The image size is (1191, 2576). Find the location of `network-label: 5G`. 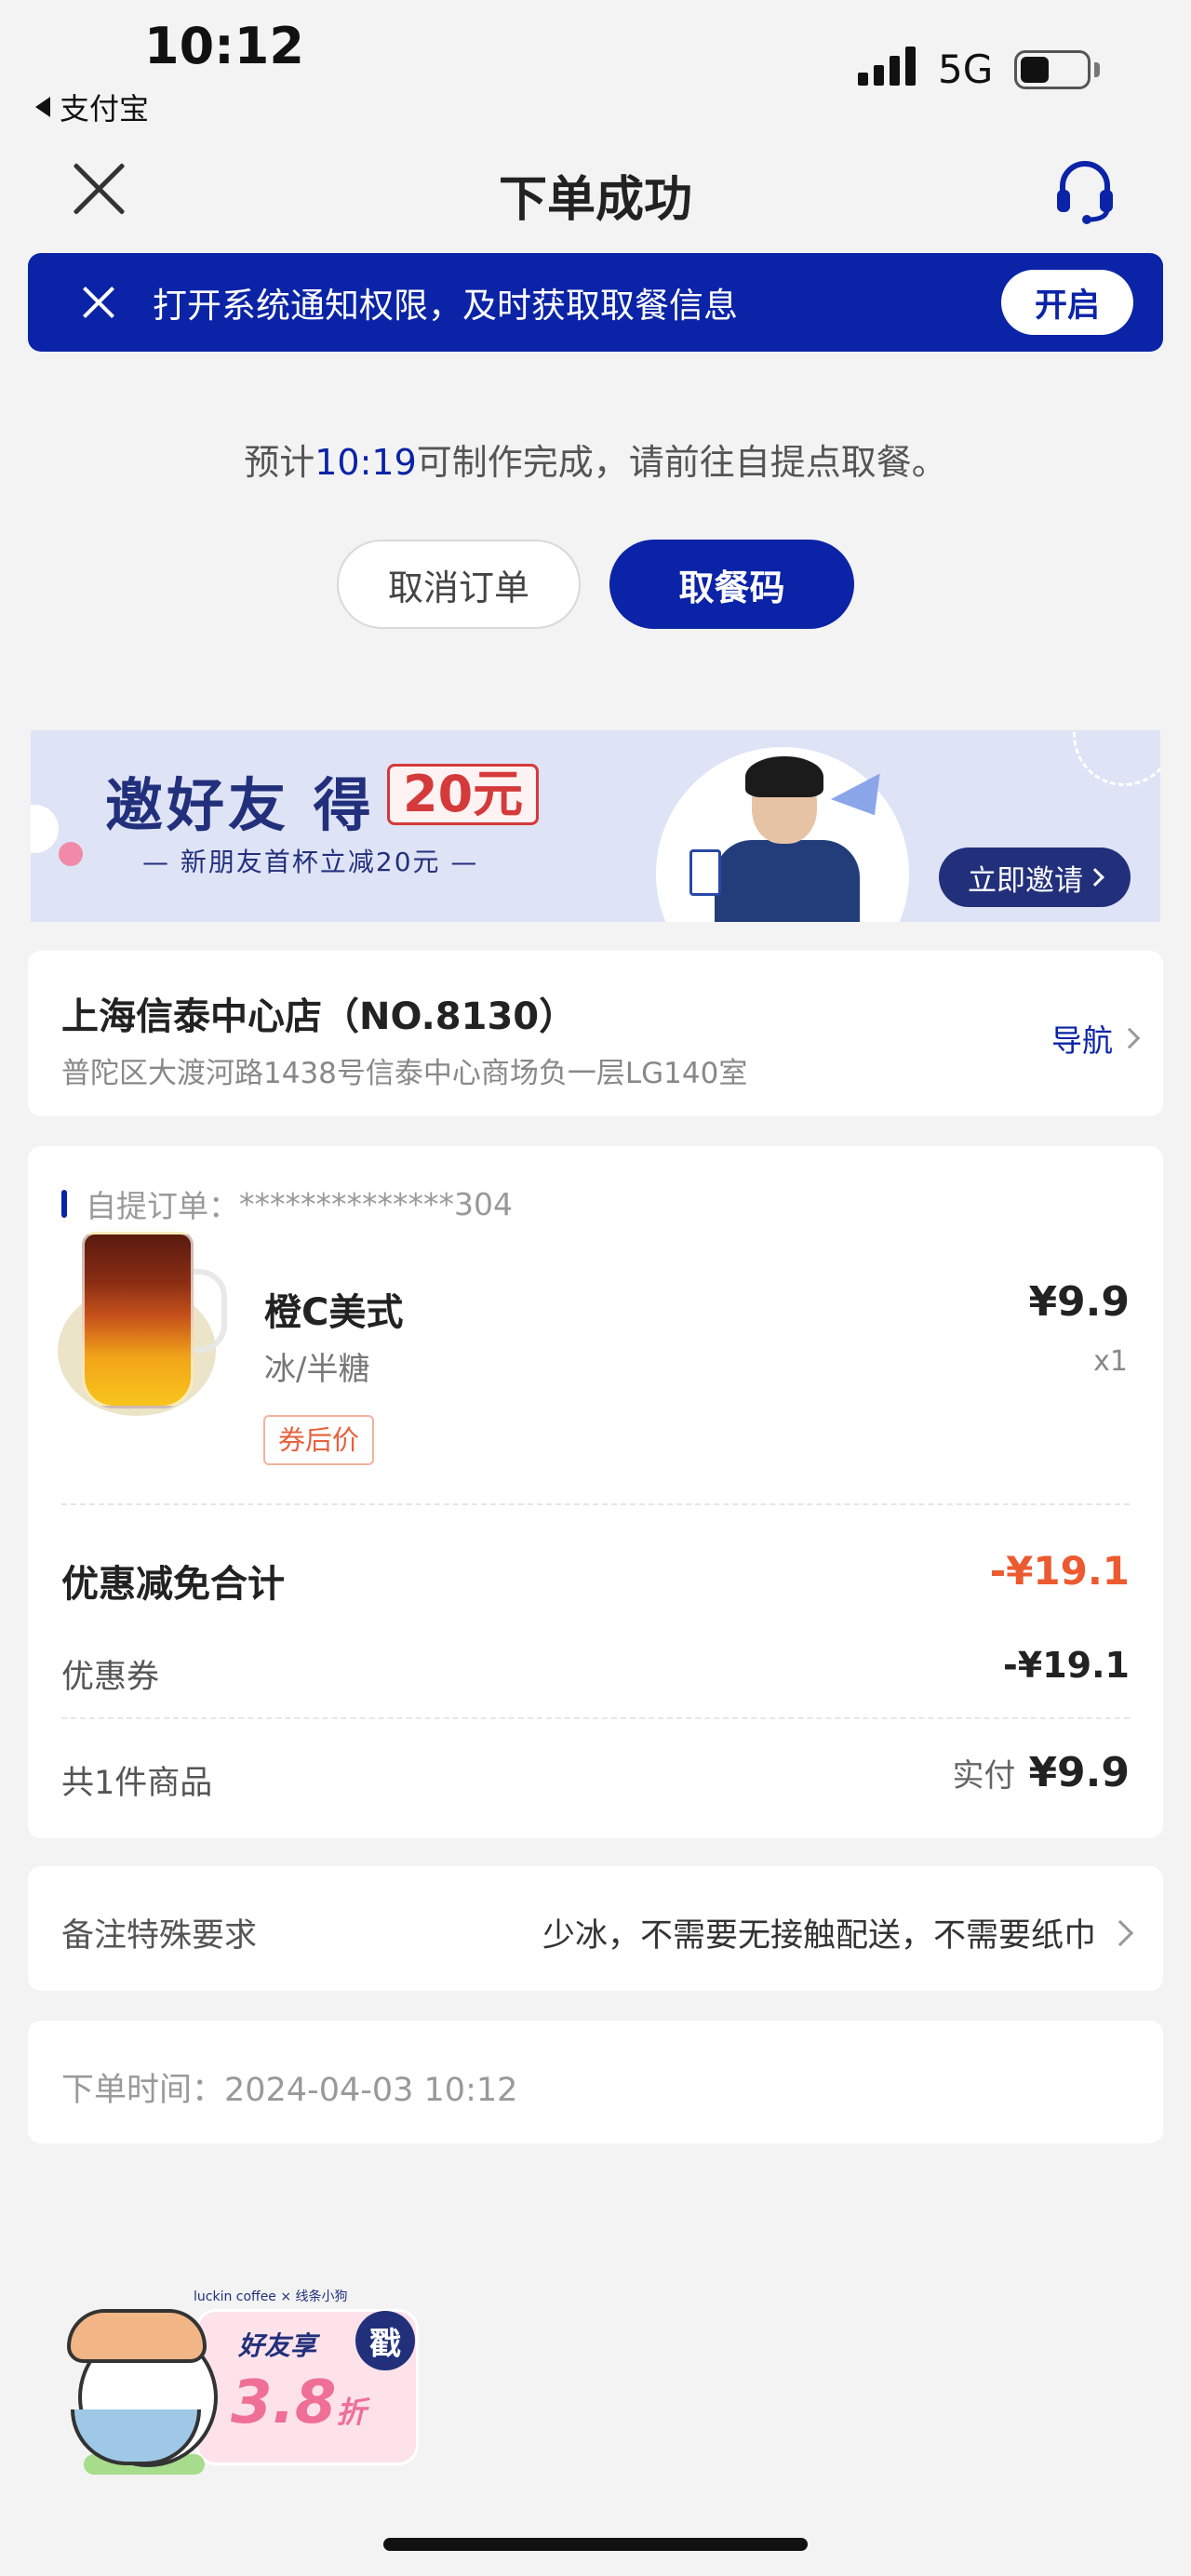

network-label: 5G is located at coordinates (966, 69).